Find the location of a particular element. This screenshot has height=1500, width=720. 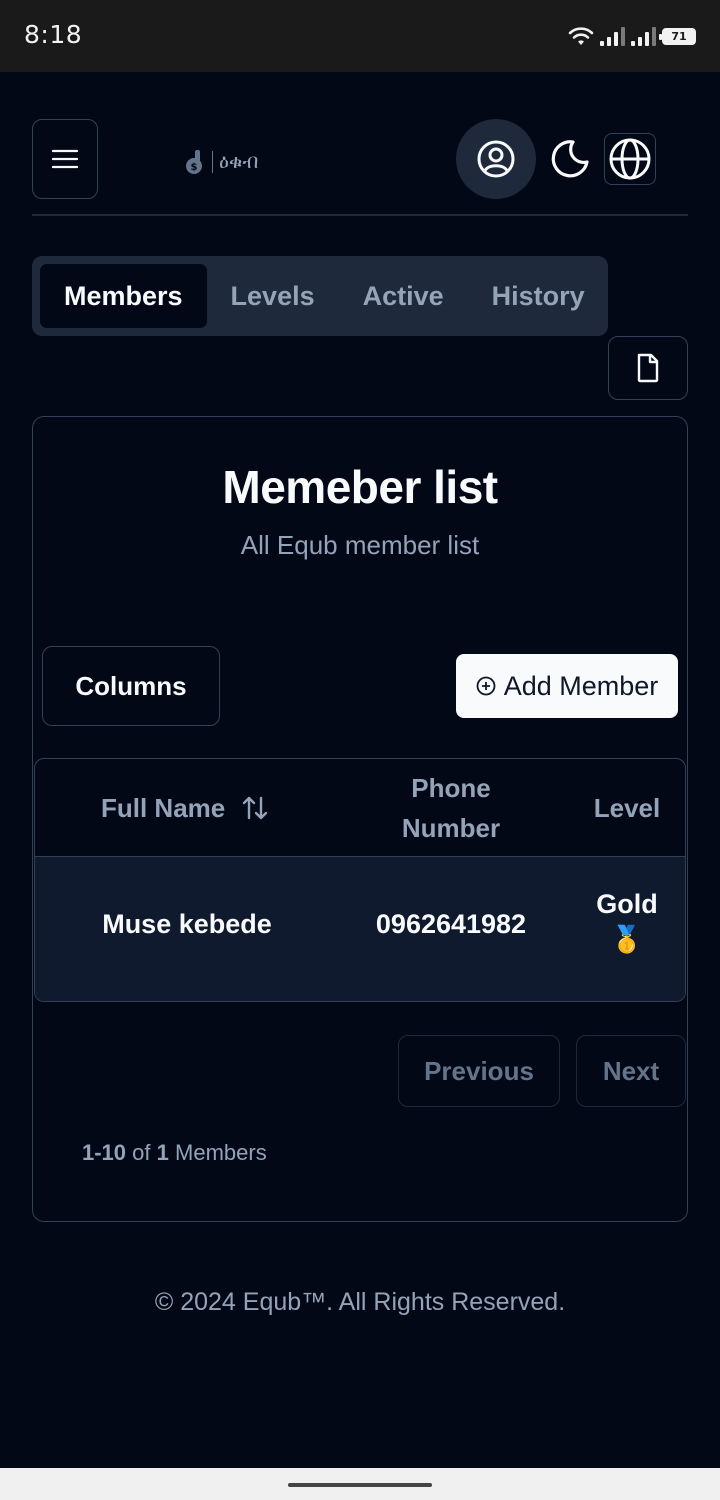

cell-phone: 0962641982 is located at coordinates (451, 924).